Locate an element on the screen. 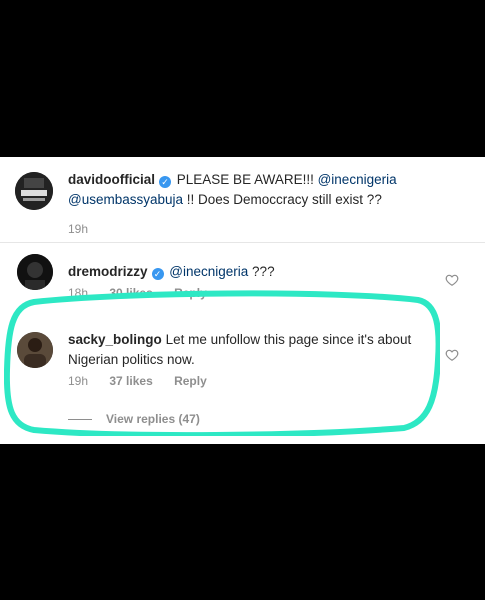 The height and width of the screenshot is (600, 485). username-davidoofficial: davidoofficial is located at coordinates (111, 179).